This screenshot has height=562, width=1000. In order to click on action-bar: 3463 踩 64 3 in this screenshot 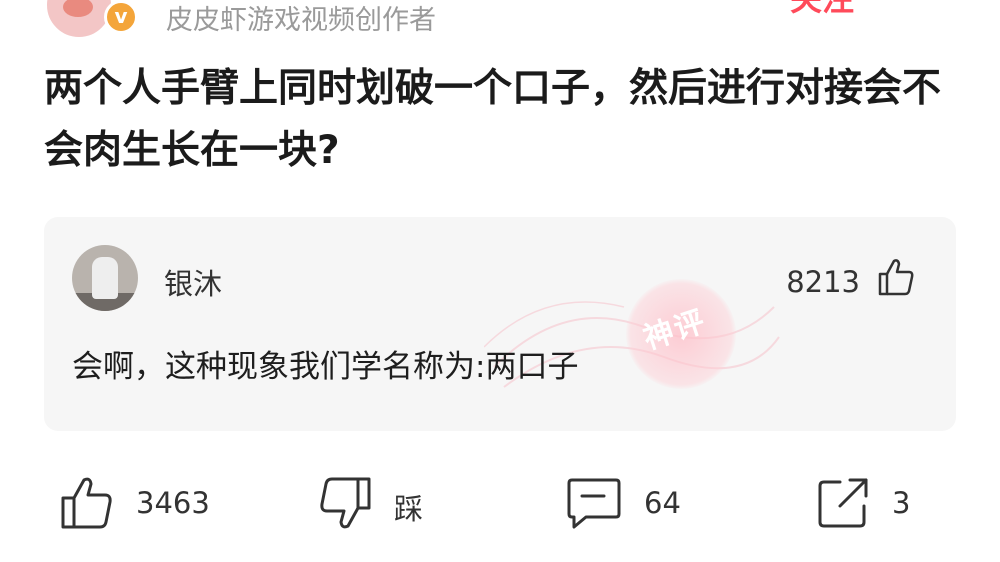, I will do `click(500, 505)`.